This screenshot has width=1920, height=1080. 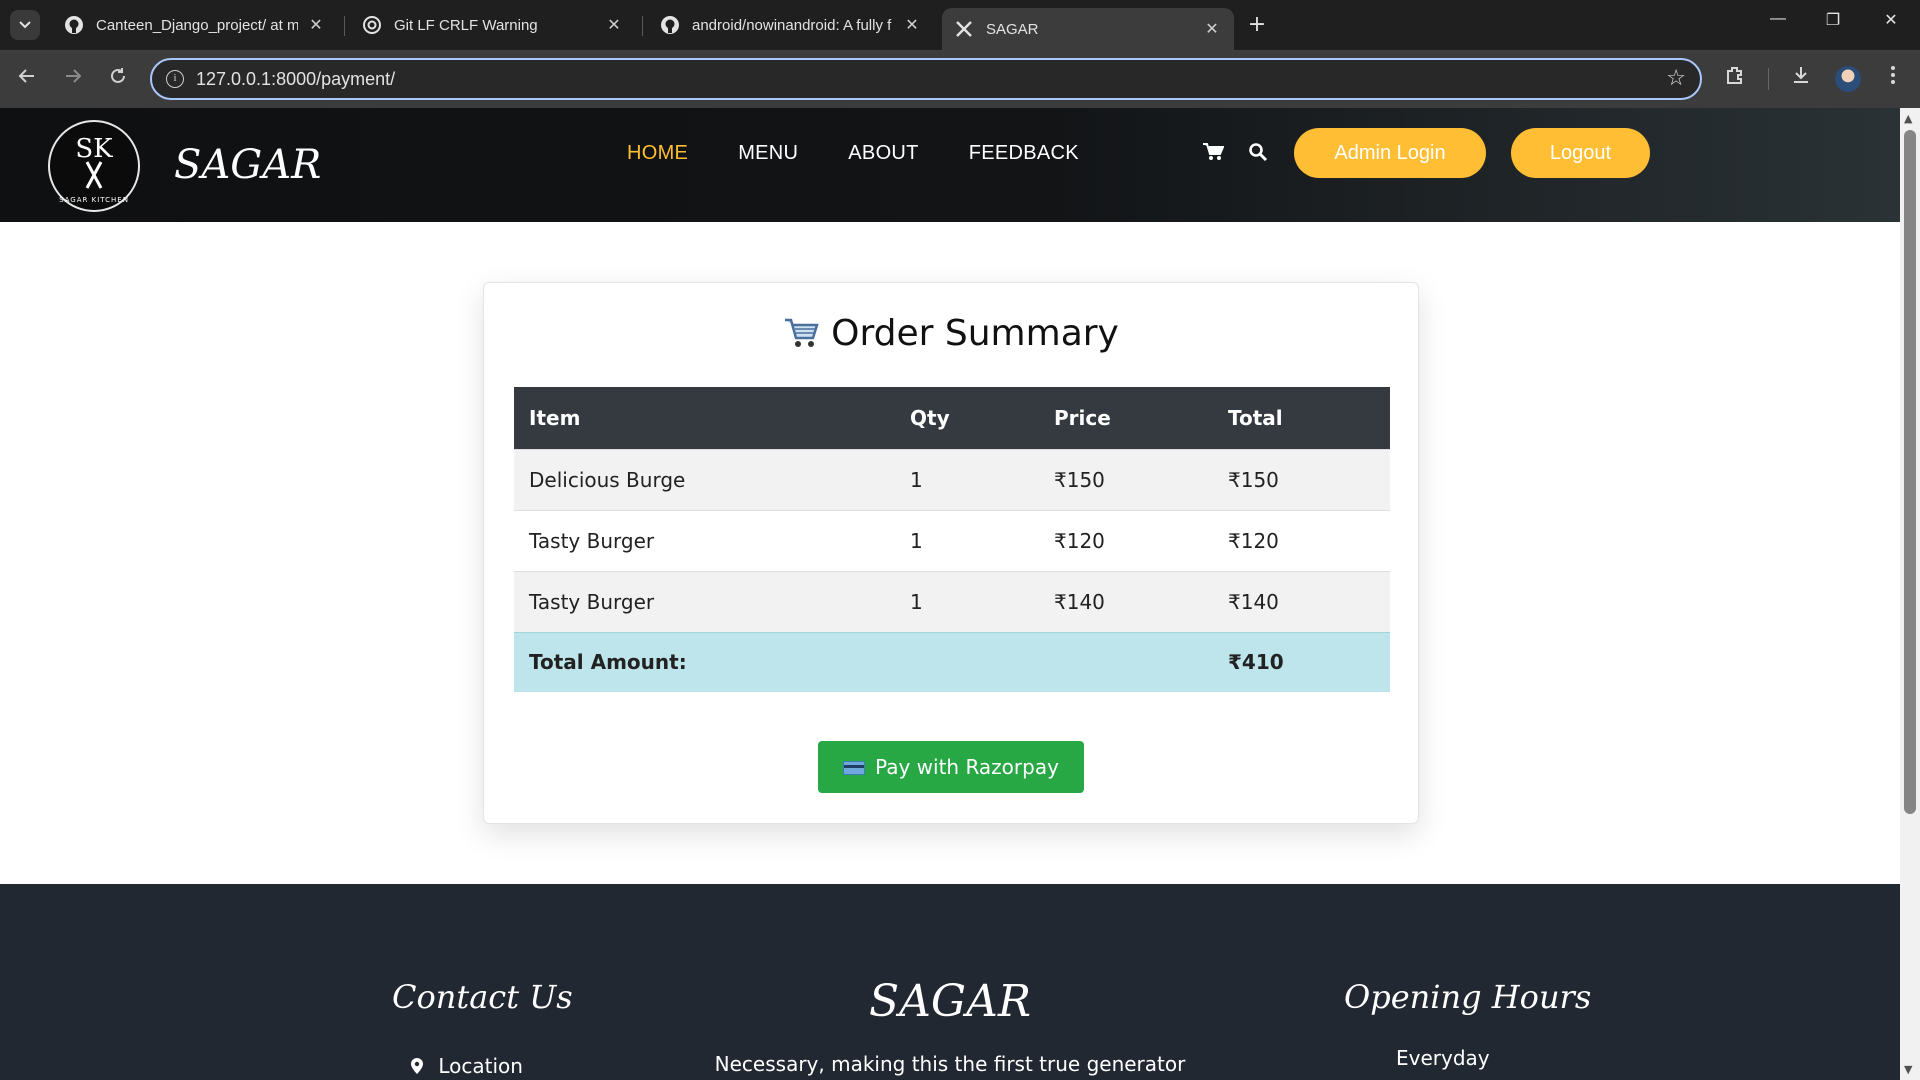 What do you see at coordinates (1126, 479) in the screenshot?
I see `row-price: ₹150` at bounding box center [1126, 479].